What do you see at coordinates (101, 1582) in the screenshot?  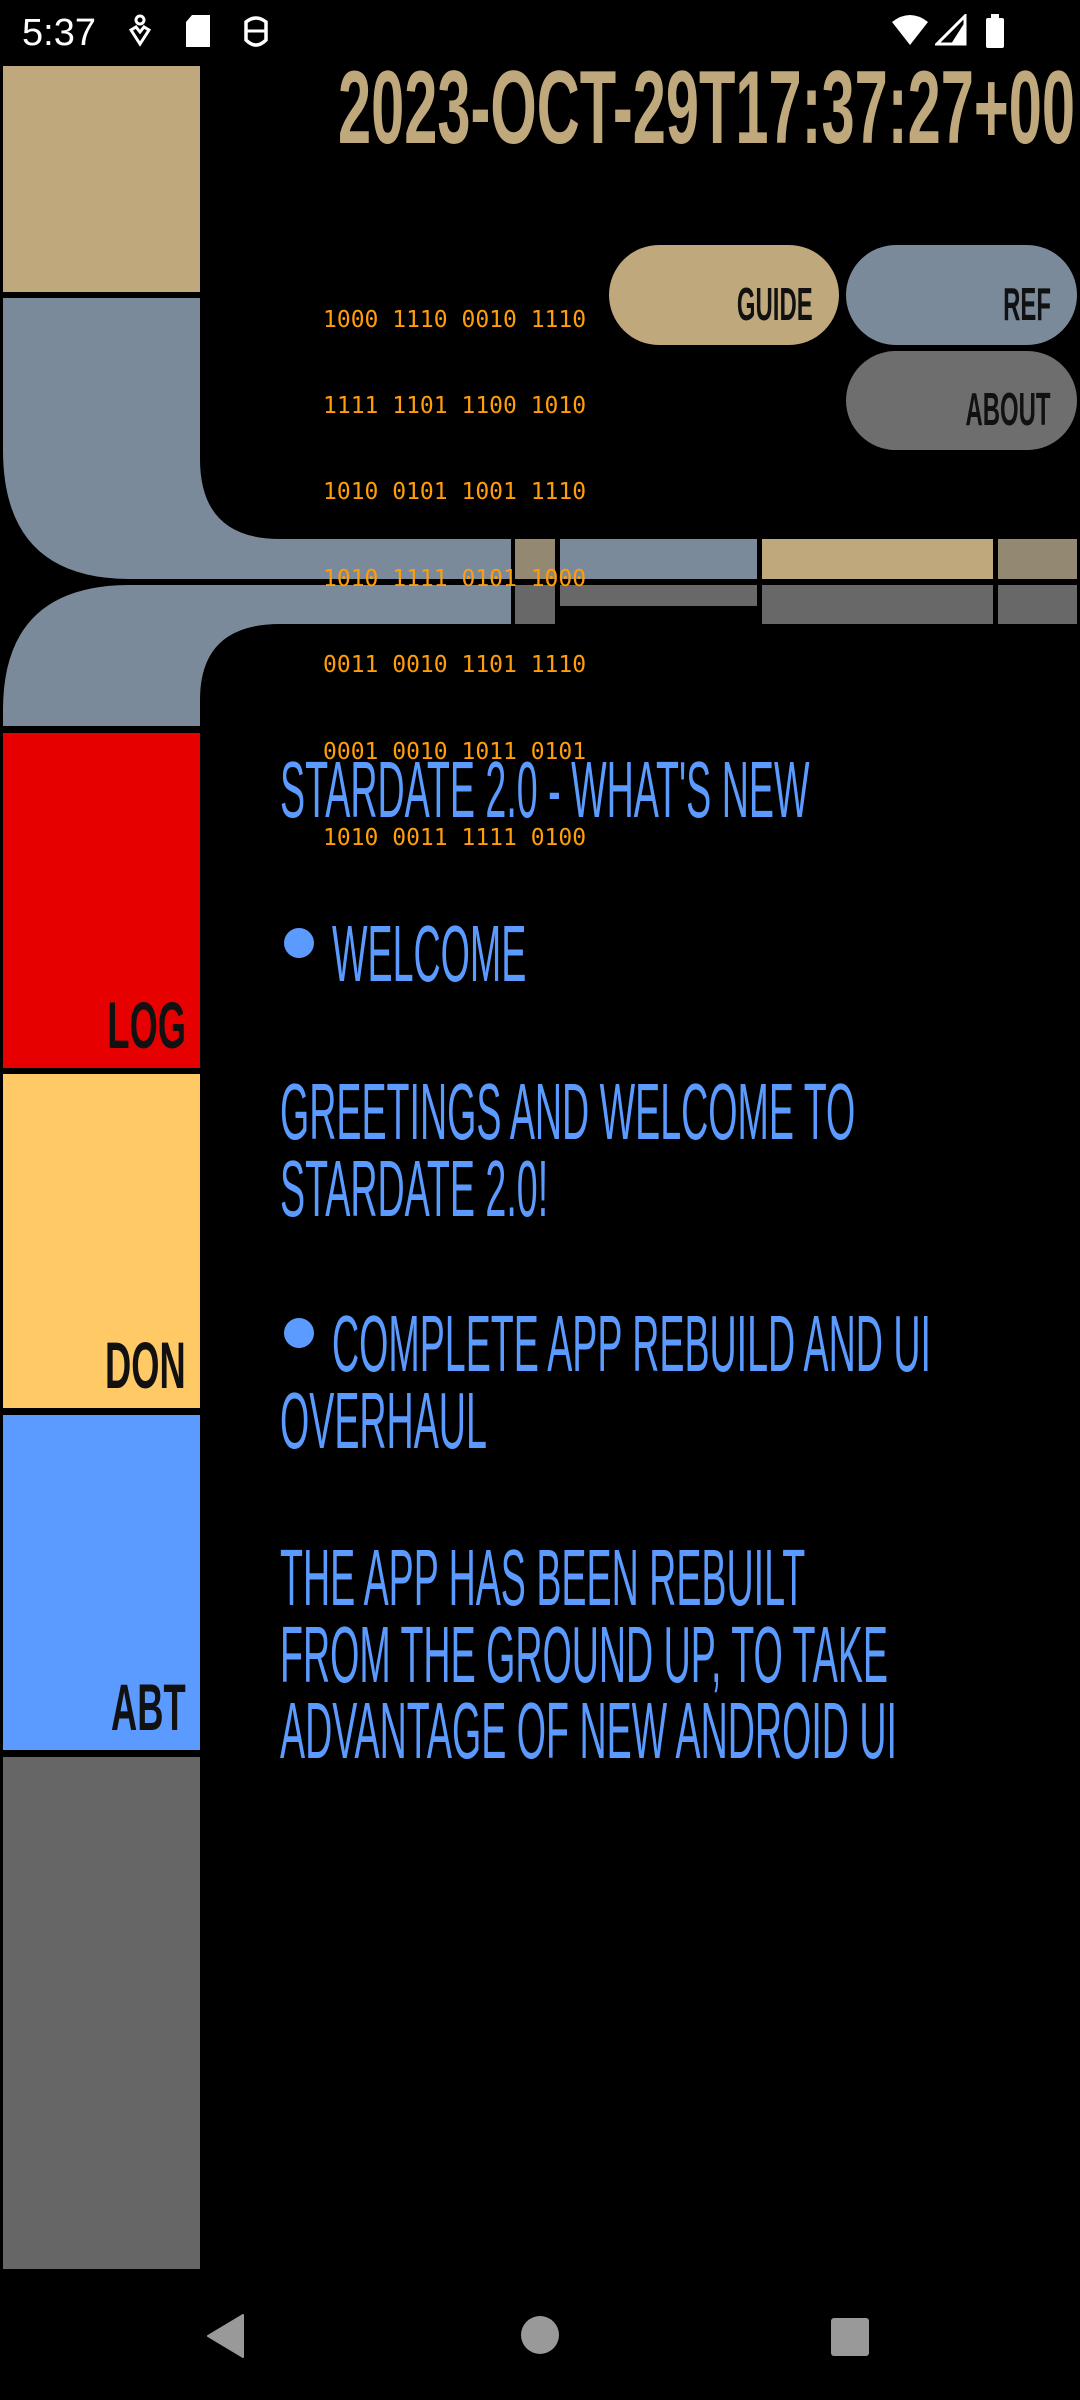 I see `sidebar-item-abt: ABT` at bounding box center [101, 1582].